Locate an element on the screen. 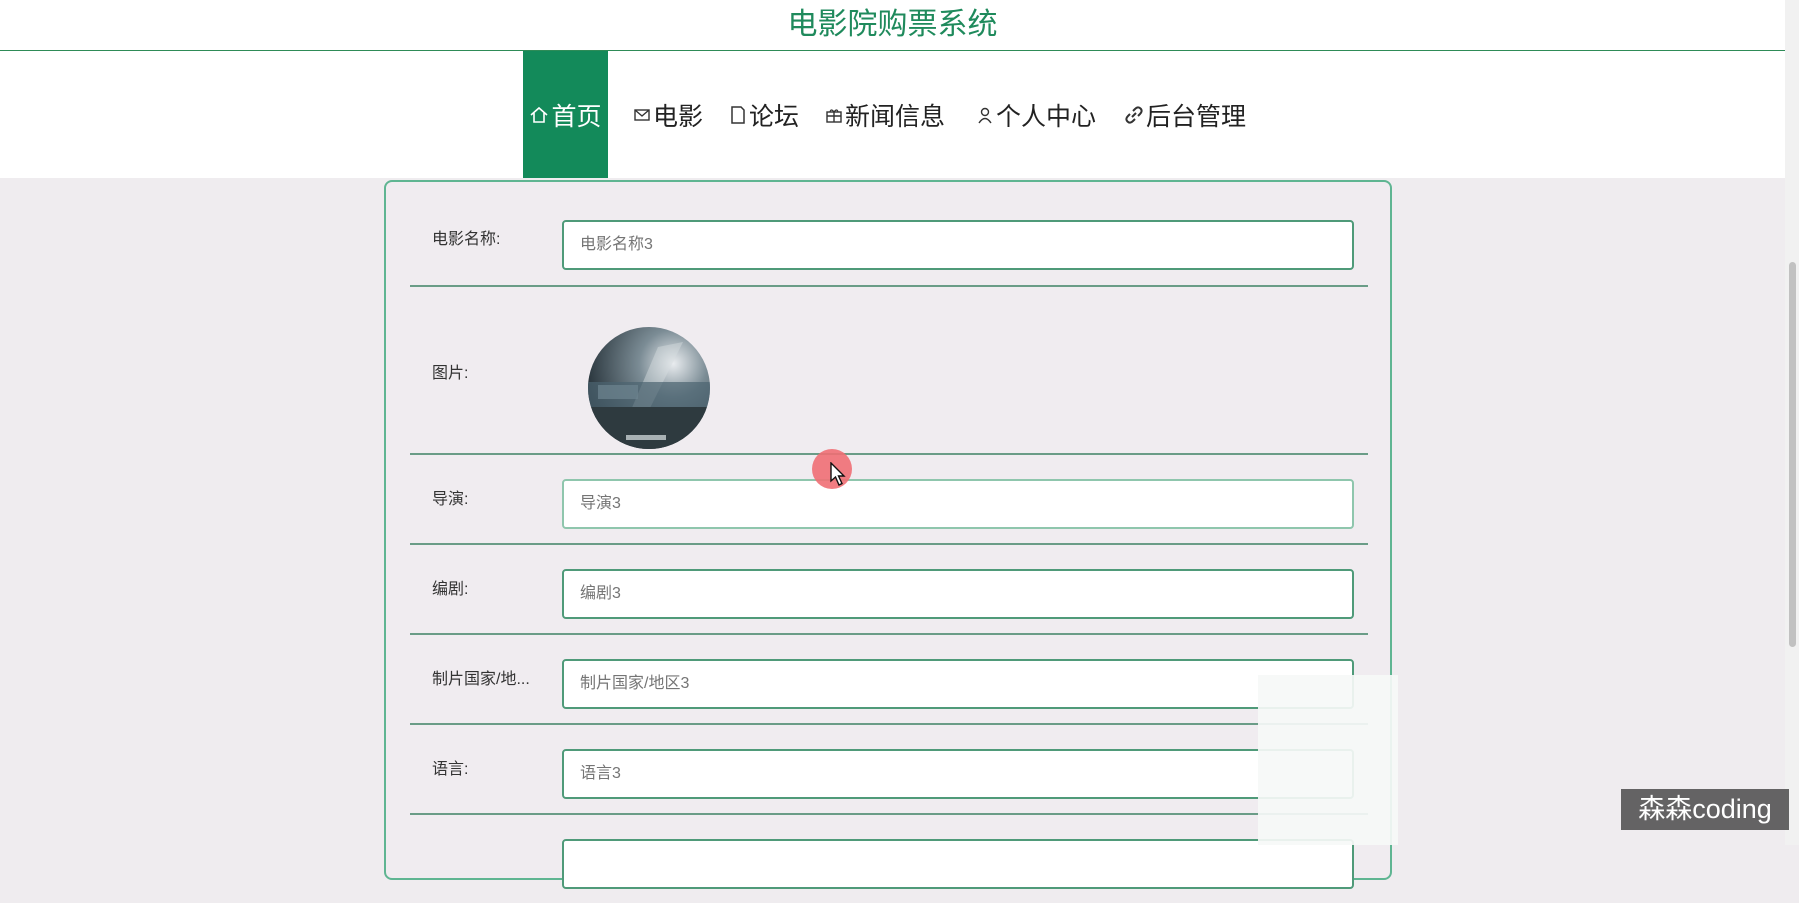  form-row-image: 图片: is located at coordinates (889, 371).